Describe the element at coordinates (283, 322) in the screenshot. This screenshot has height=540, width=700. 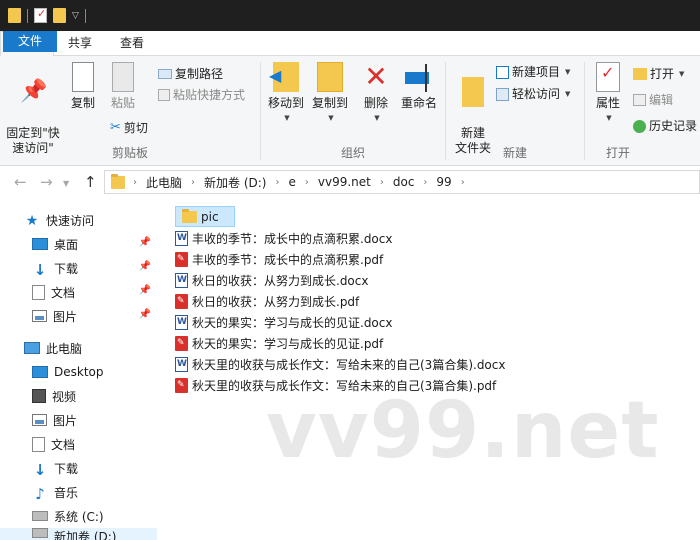
I see `list-item: 秋天的果实：学习与成长的见证.docx` at that location.